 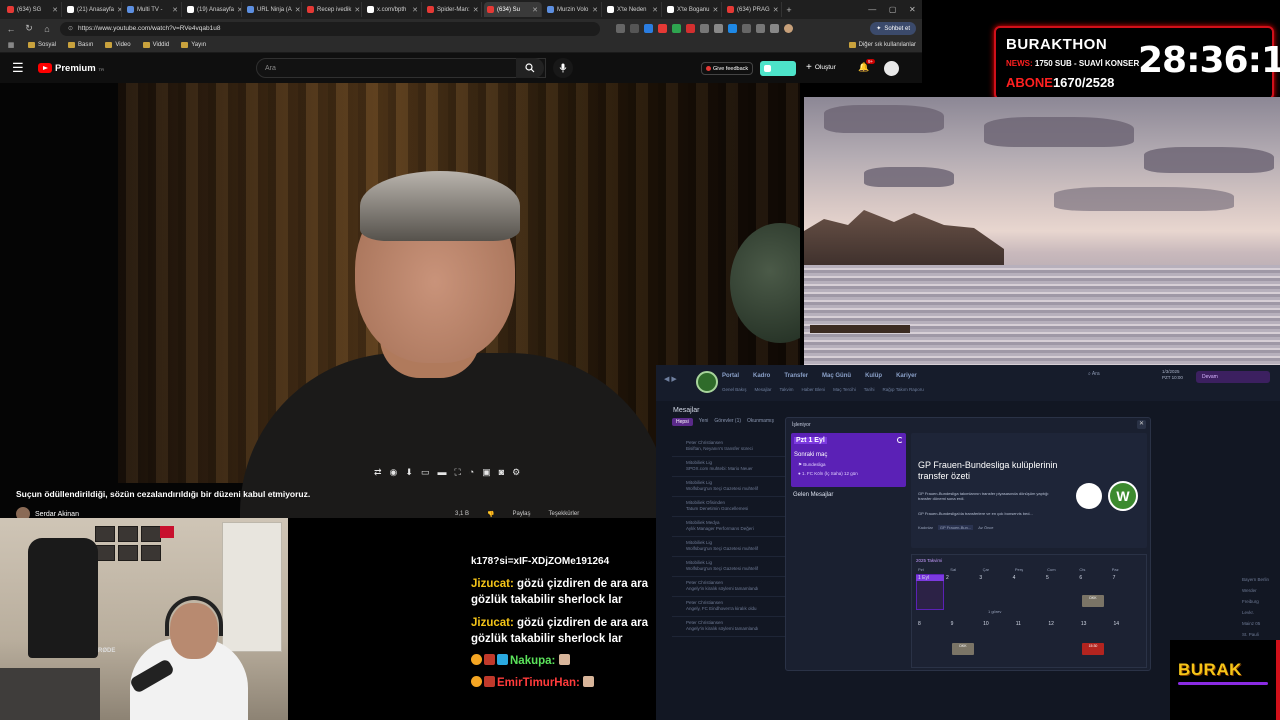 What do you see at coordinates (796, 376) in the screenshot?
I see `nav-transfer: Transfer` at bounding box center [796, 376].